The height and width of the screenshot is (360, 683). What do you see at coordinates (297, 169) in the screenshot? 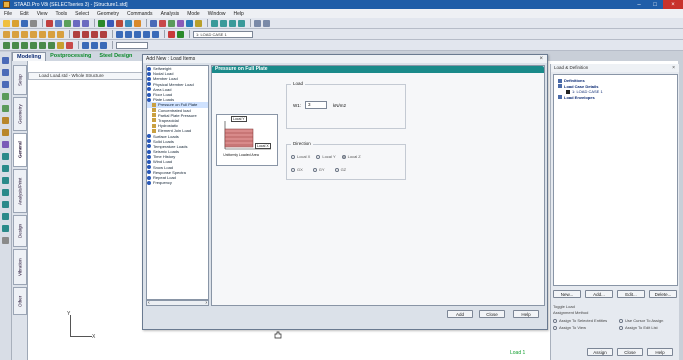
I see `radio-gx: GX` at bounding box center [297, 169].